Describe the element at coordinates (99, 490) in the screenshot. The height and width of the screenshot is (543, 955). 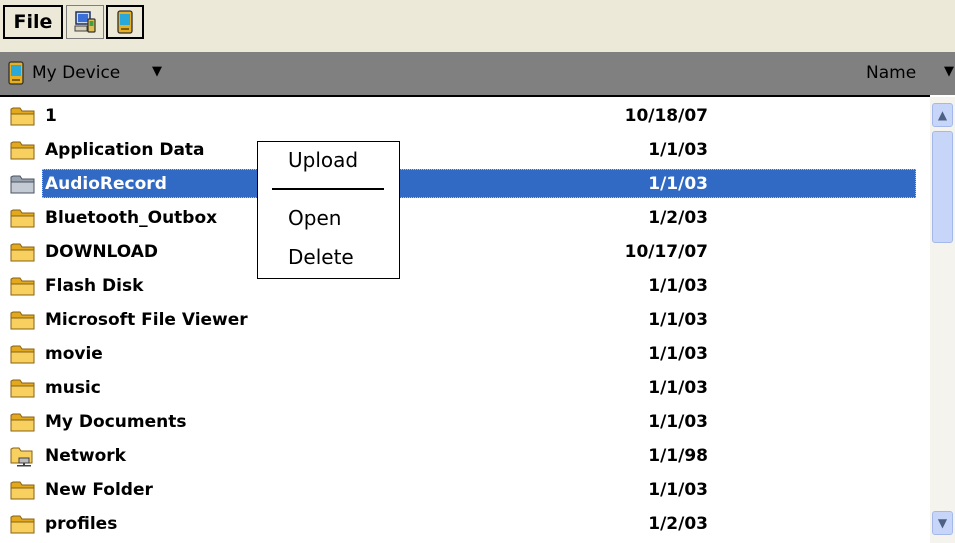
I see `file-name: New Folder` at that location.